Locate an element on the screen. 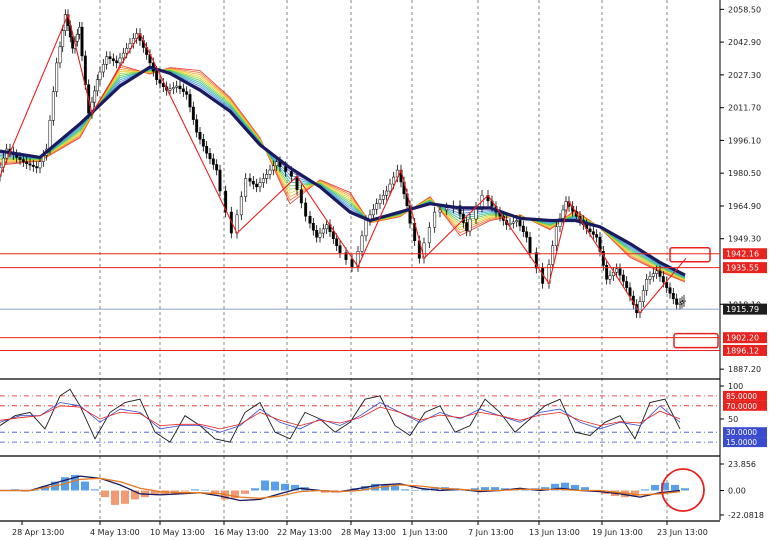 Image resolution: width=770 pixels, height=540 pixels. price-axis-label: 2011.70 is located at coordinates (744, 108).